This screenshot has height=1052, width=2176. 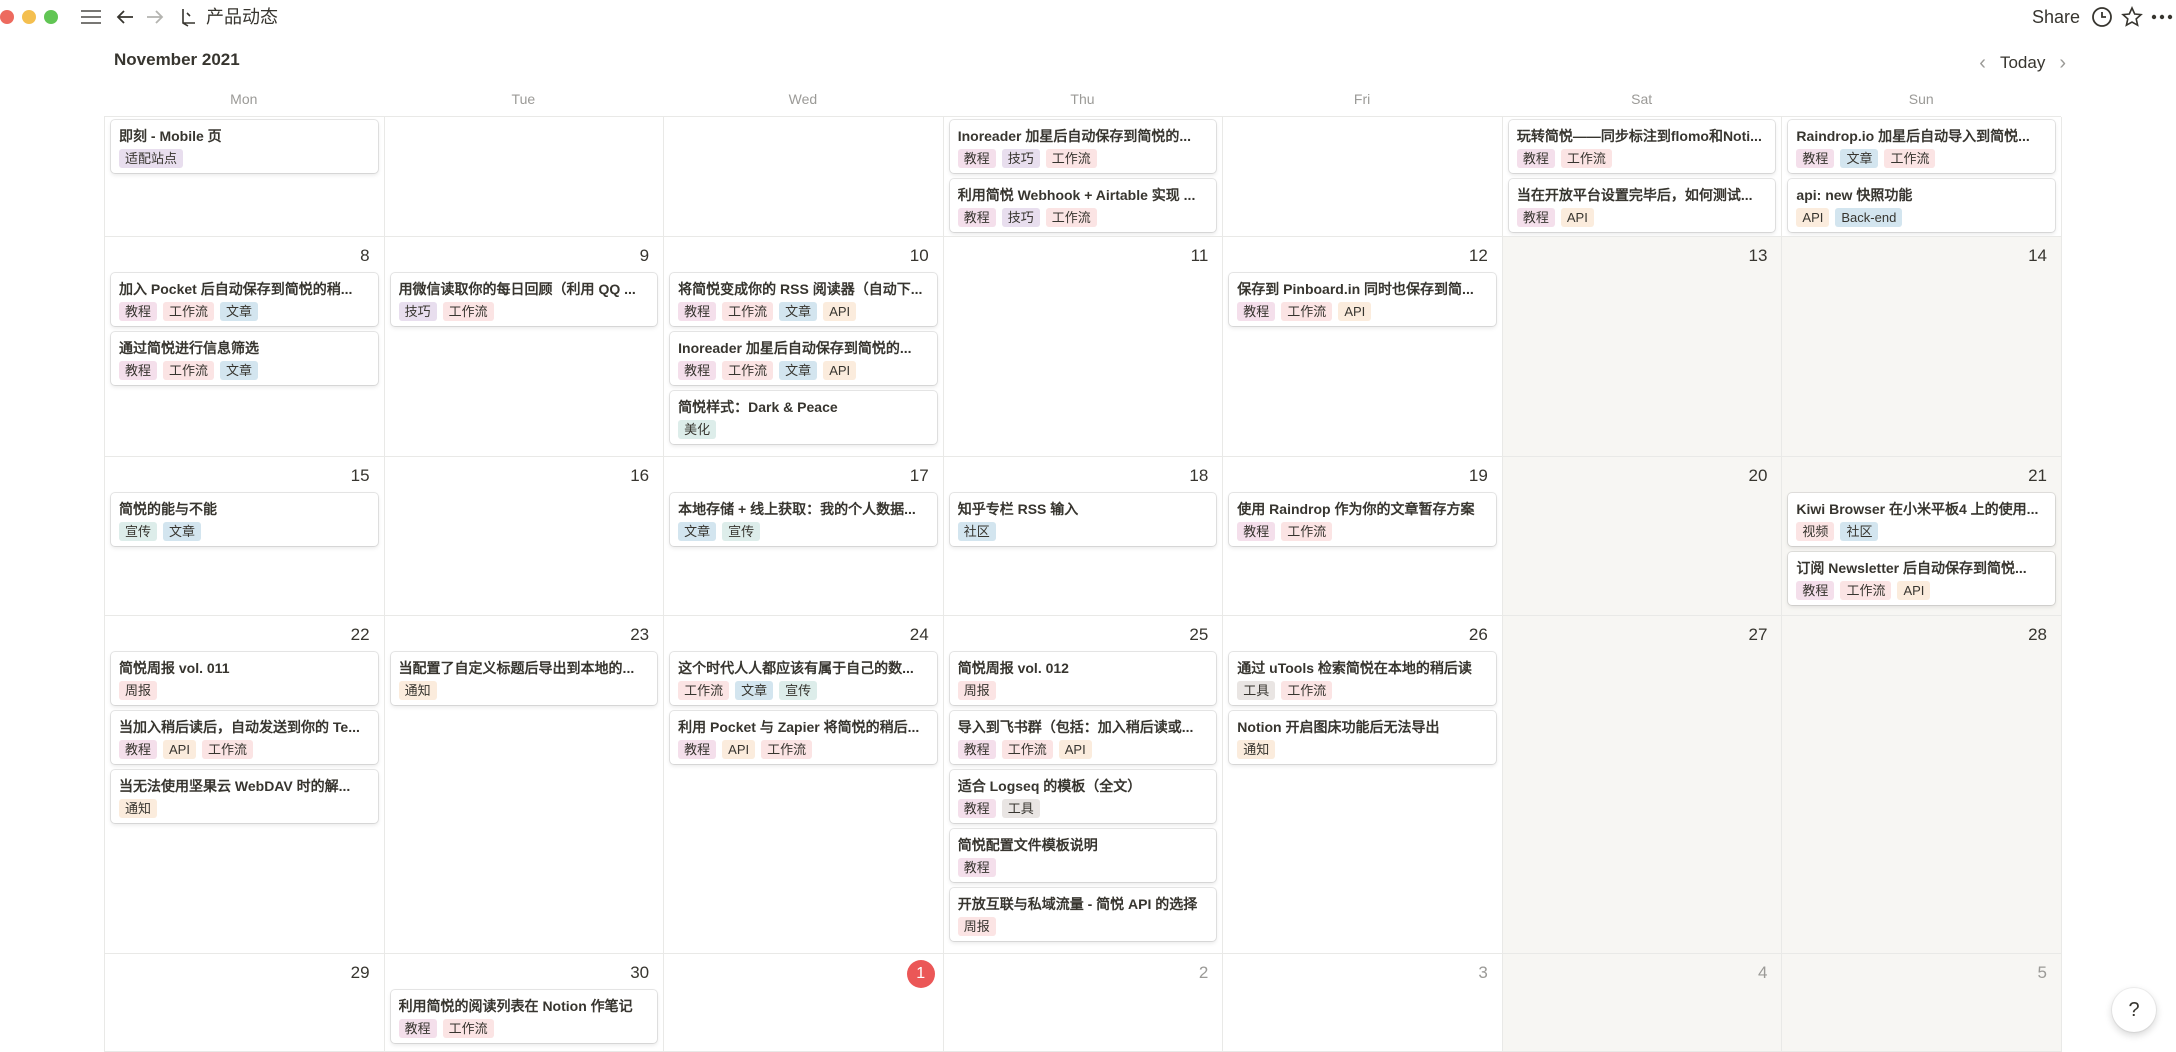 I want to click on calendar-day-cell: 20, so click(x=1642, y=536).